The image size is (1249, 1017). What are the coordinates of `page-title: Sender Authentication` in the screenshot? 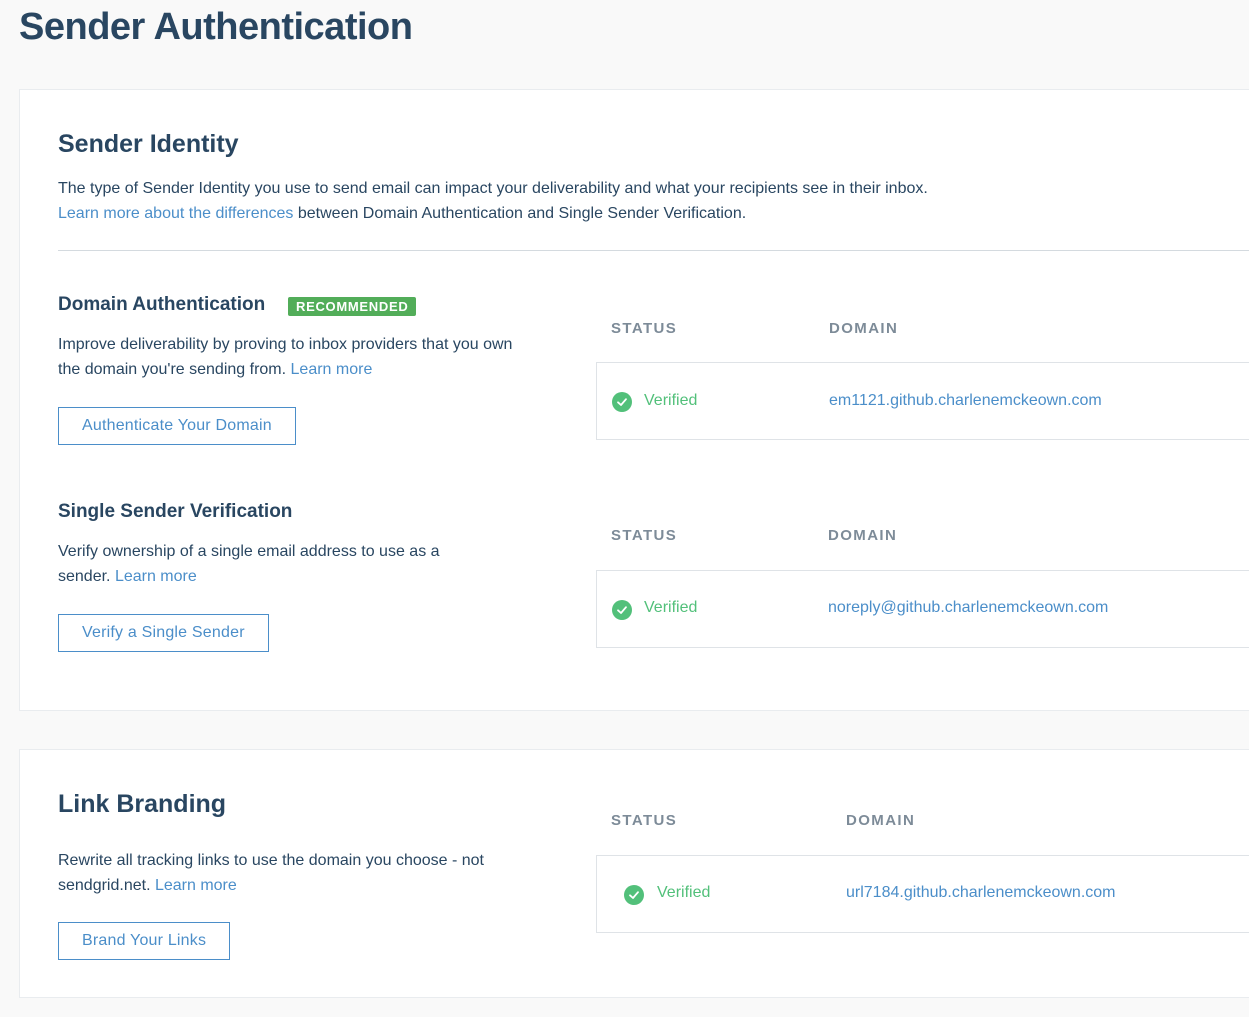 It's located at (216, 27).